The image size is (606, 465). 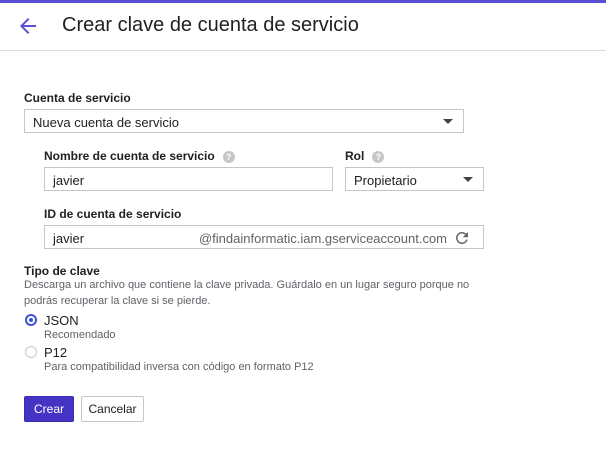 What do you see at coordinates (61, 320) in the screenshot?
I see `json-option-label: JSON` at bounding box center [61, 320].